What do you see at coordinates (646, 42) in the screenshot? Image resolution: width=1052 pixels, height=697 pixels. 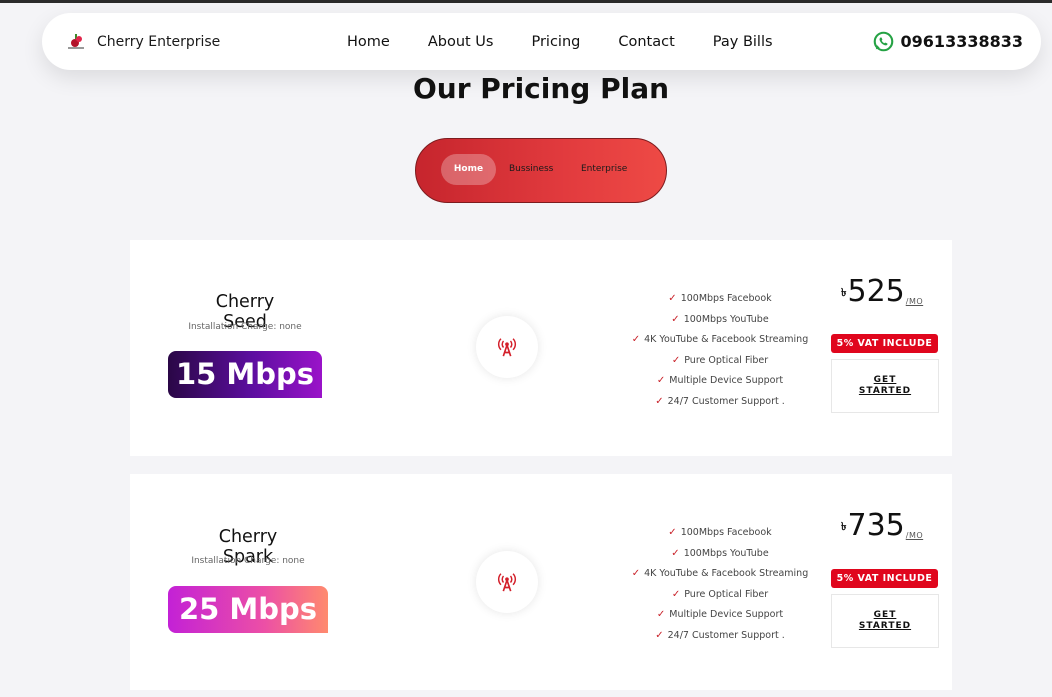 I see `nav-link-contact: Contact` at bounding box center [646, 42].